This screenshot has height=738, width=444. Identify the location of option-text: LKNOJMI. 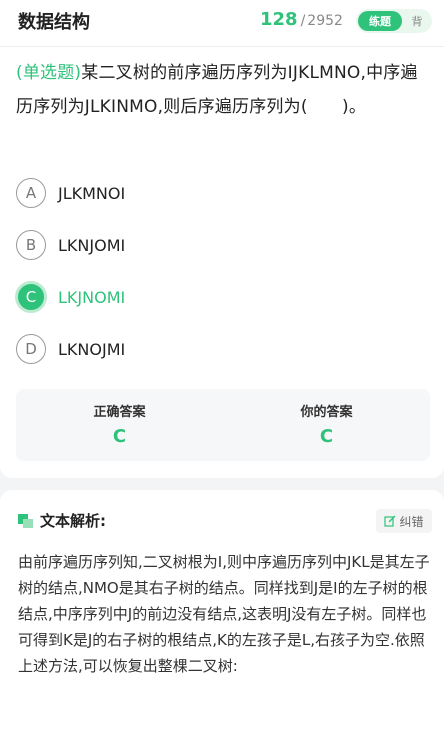
(92, 349).